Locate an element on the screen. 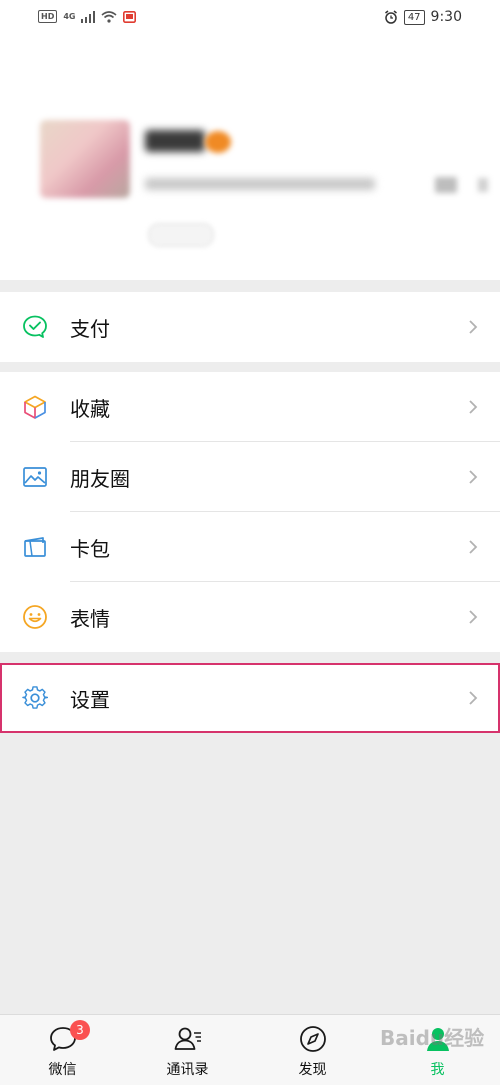 Image resolution: width=500 pixels, height=1085 pixels. tab-discover-label: 发现 is located at coordinates (312, 1070).